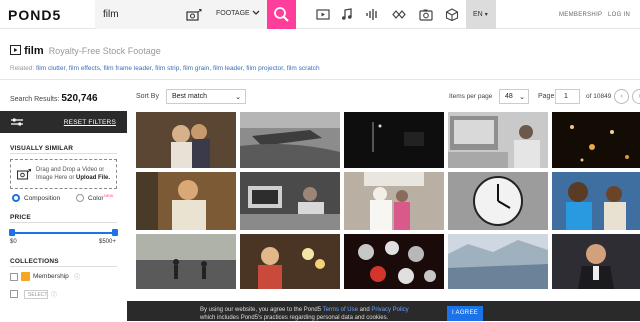 The image size is (640, 322). What do you see at coordinates (56, 178) in the screenshot?
I see `dropzone-line2: Image Here or` at bounding box center [56, 178].